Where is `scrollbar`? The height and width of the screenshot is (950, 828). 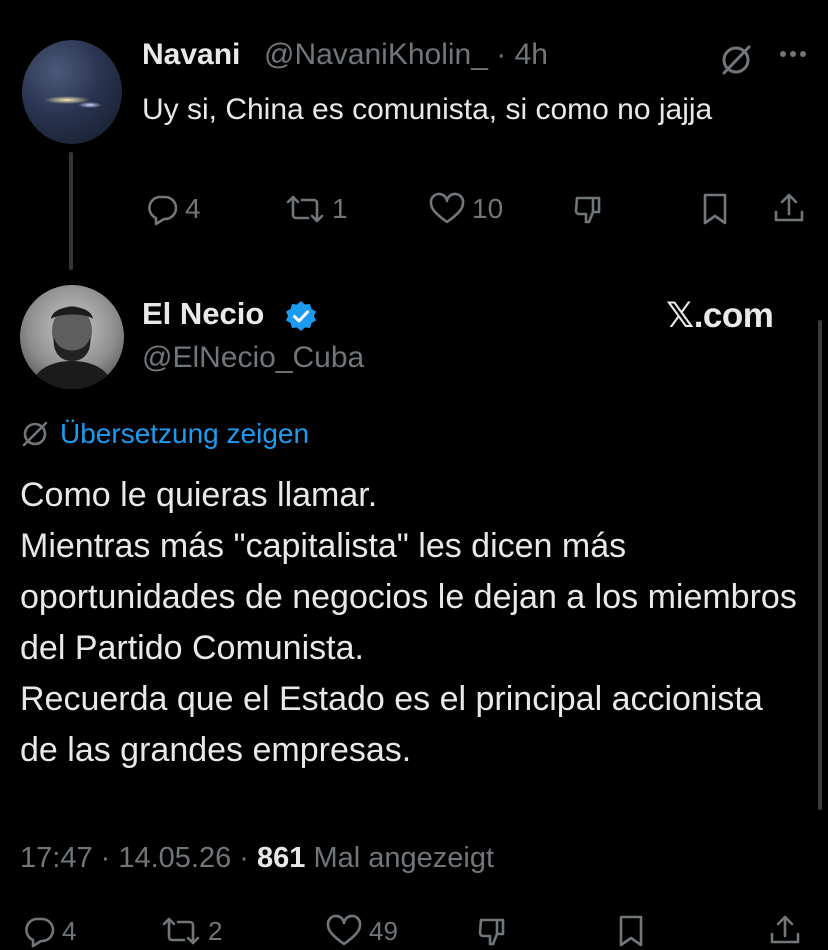 scrollbar is located at coordinates (820, 565).